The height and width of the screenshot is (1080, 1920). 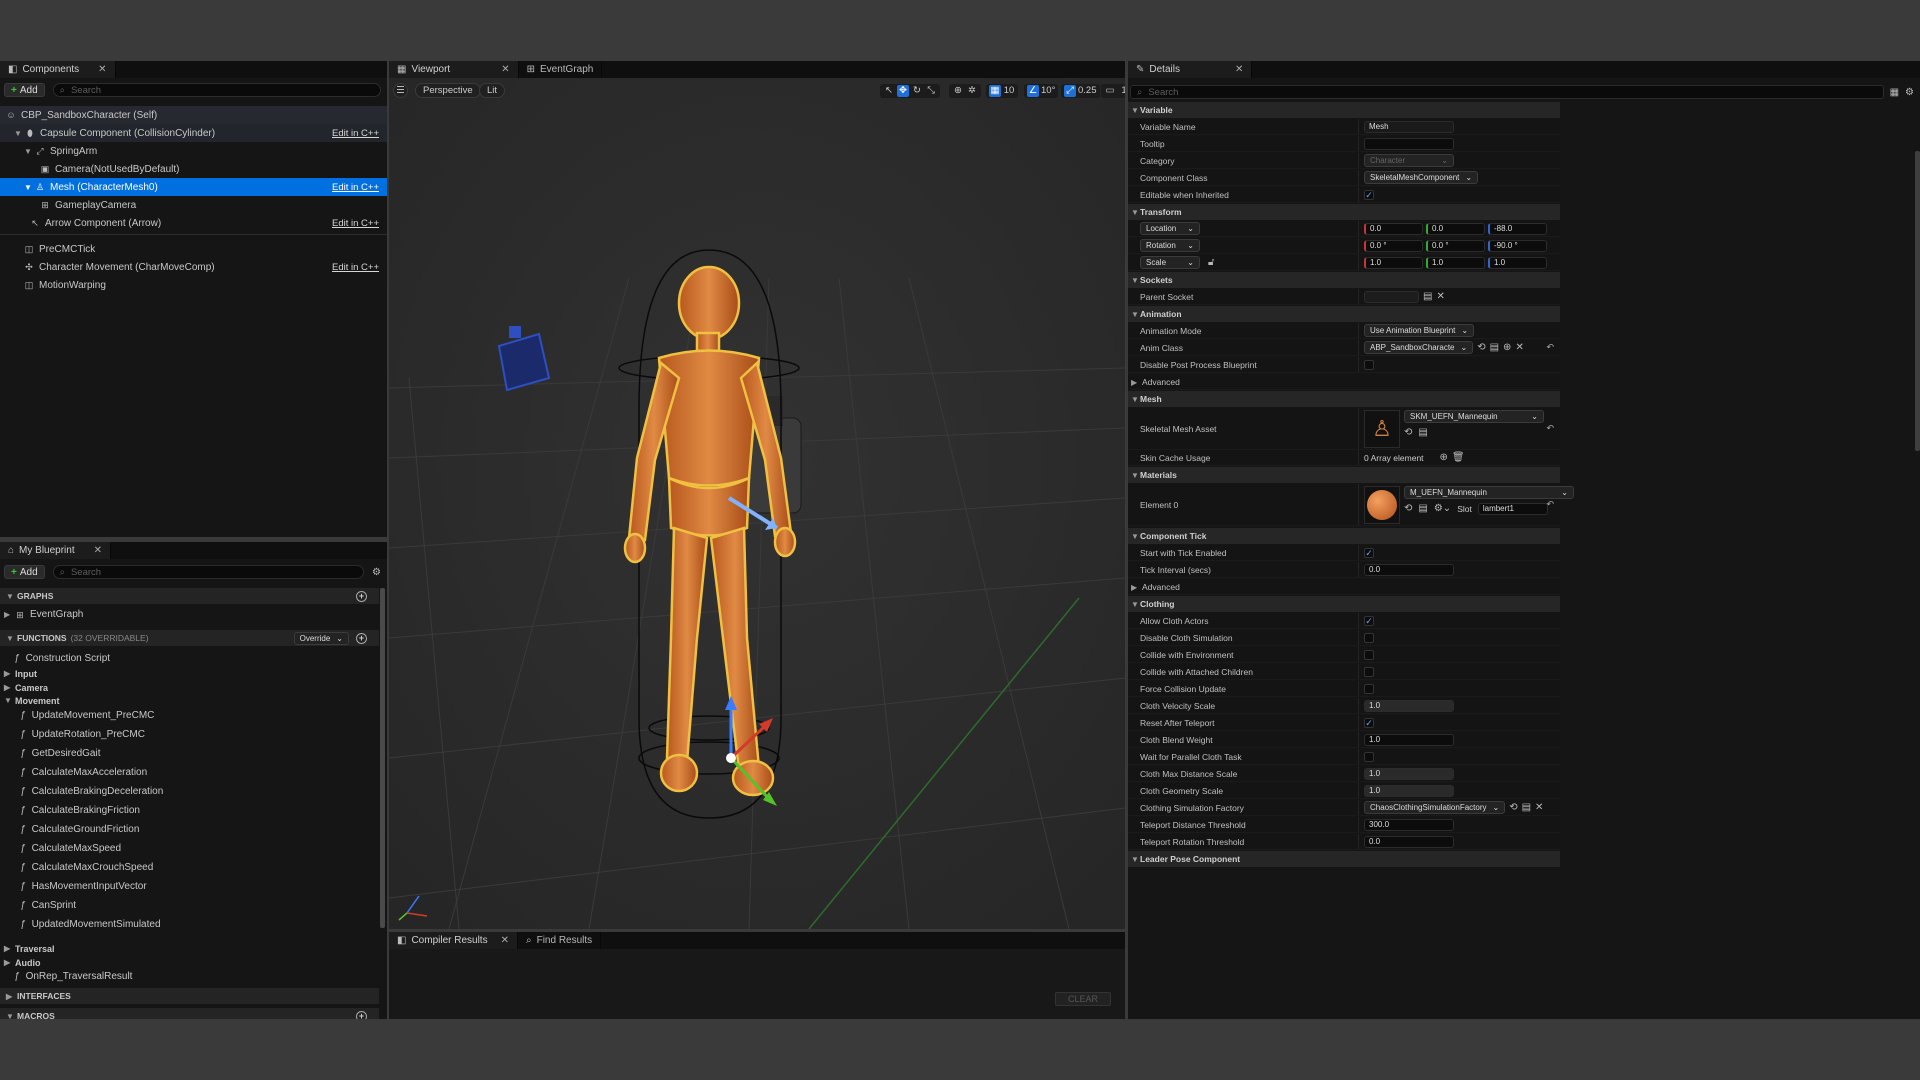 What do you see at coordinates (1082, 999) in the screenshot?
I see `clear-button: CLEAR` at bounding box center [1082, 999].